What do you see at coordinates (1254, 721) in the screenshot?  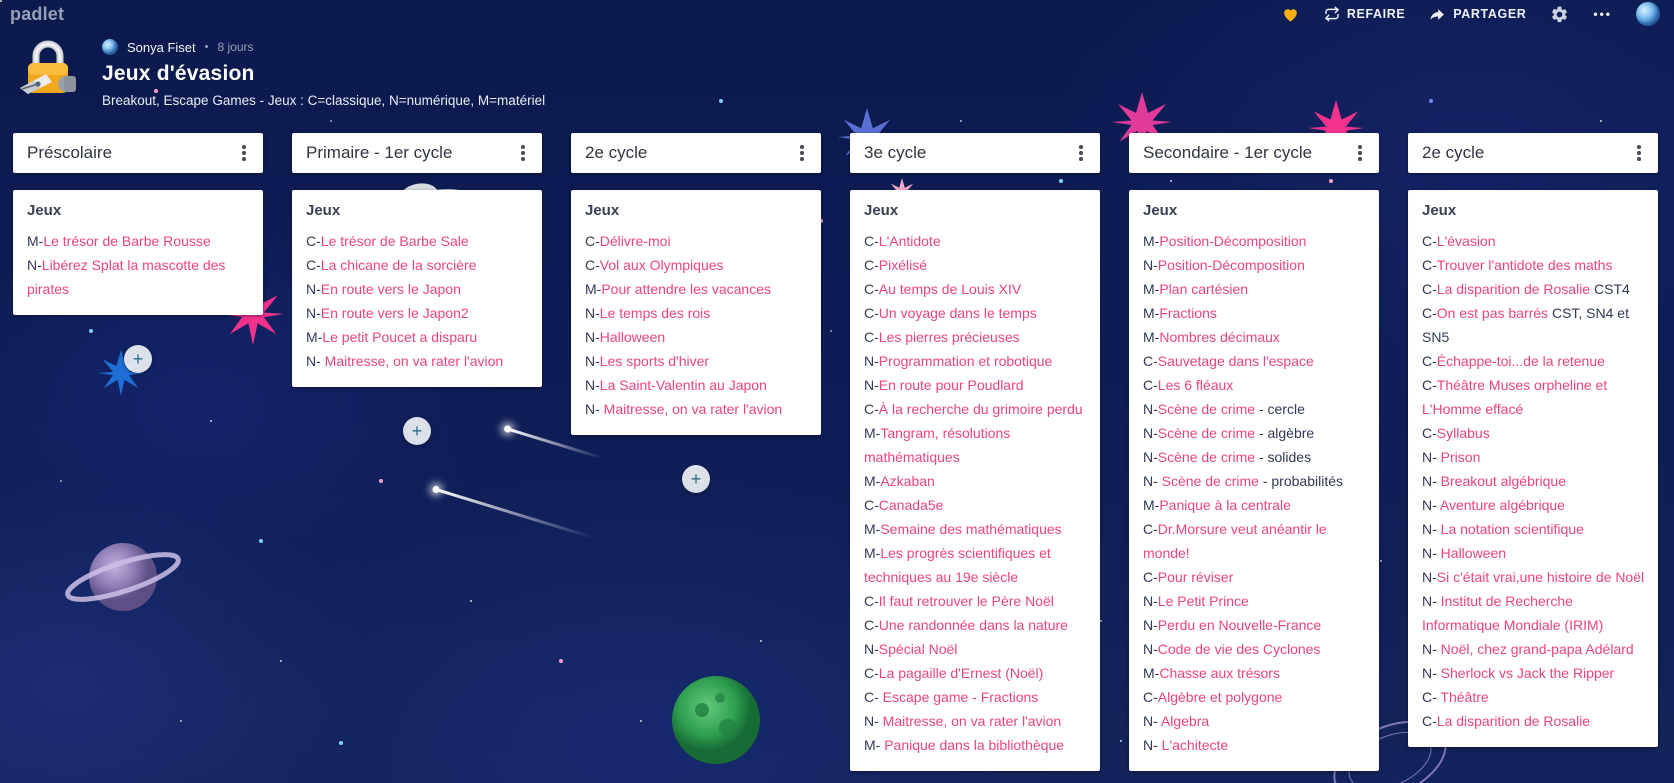 I see `game-link: N- Algebra` at bounding box center [1254, 721].